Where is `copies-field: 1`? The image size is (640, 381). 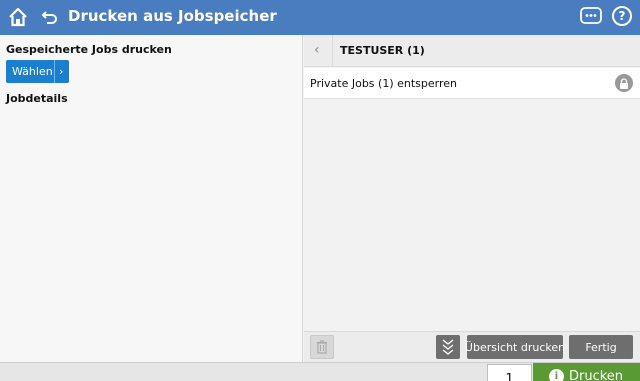
copies-field: 1 is located at coordinates (509, 372).